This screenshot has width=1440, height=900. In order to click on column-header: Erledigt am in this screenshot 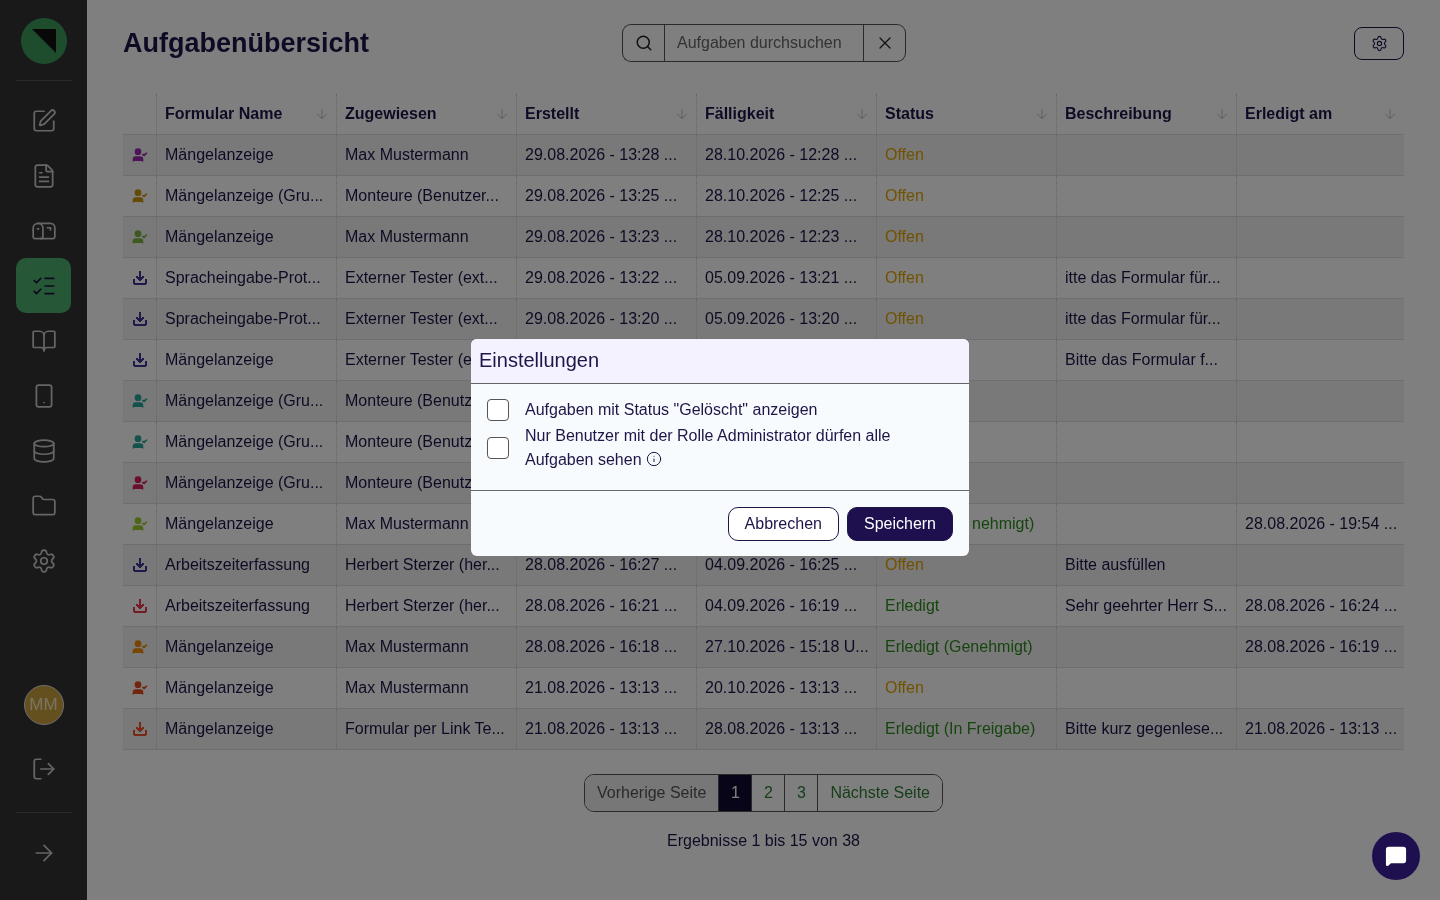, I will do `click(1320, 114)`.